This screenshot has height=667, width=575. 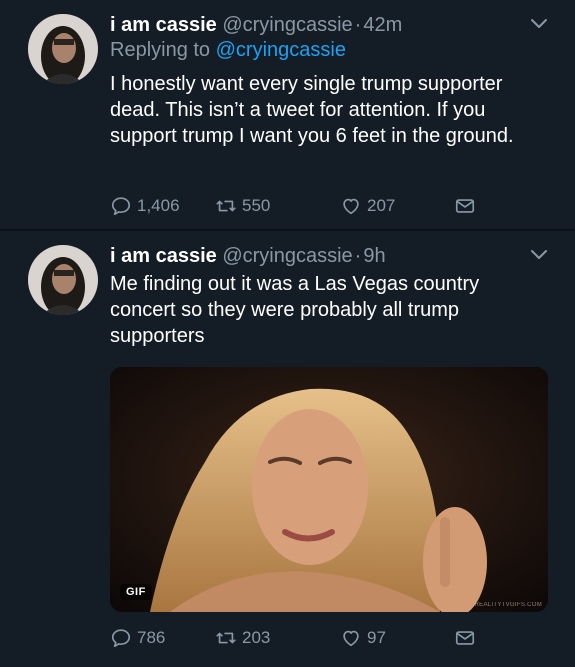 I want to click on reply-button: 1,406, so click(x=145, y=206).